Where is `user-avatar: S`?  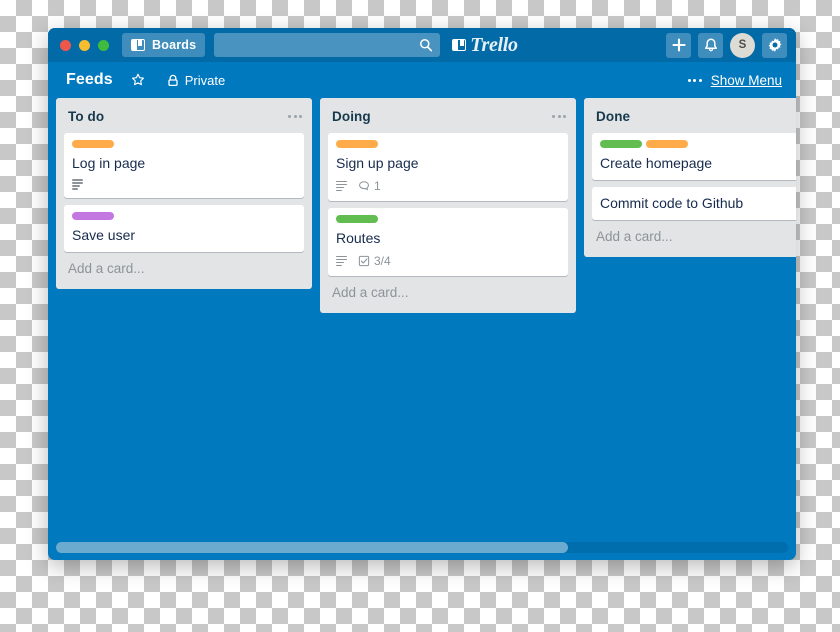 user-avatar: S is located at coordinates (742, 45).